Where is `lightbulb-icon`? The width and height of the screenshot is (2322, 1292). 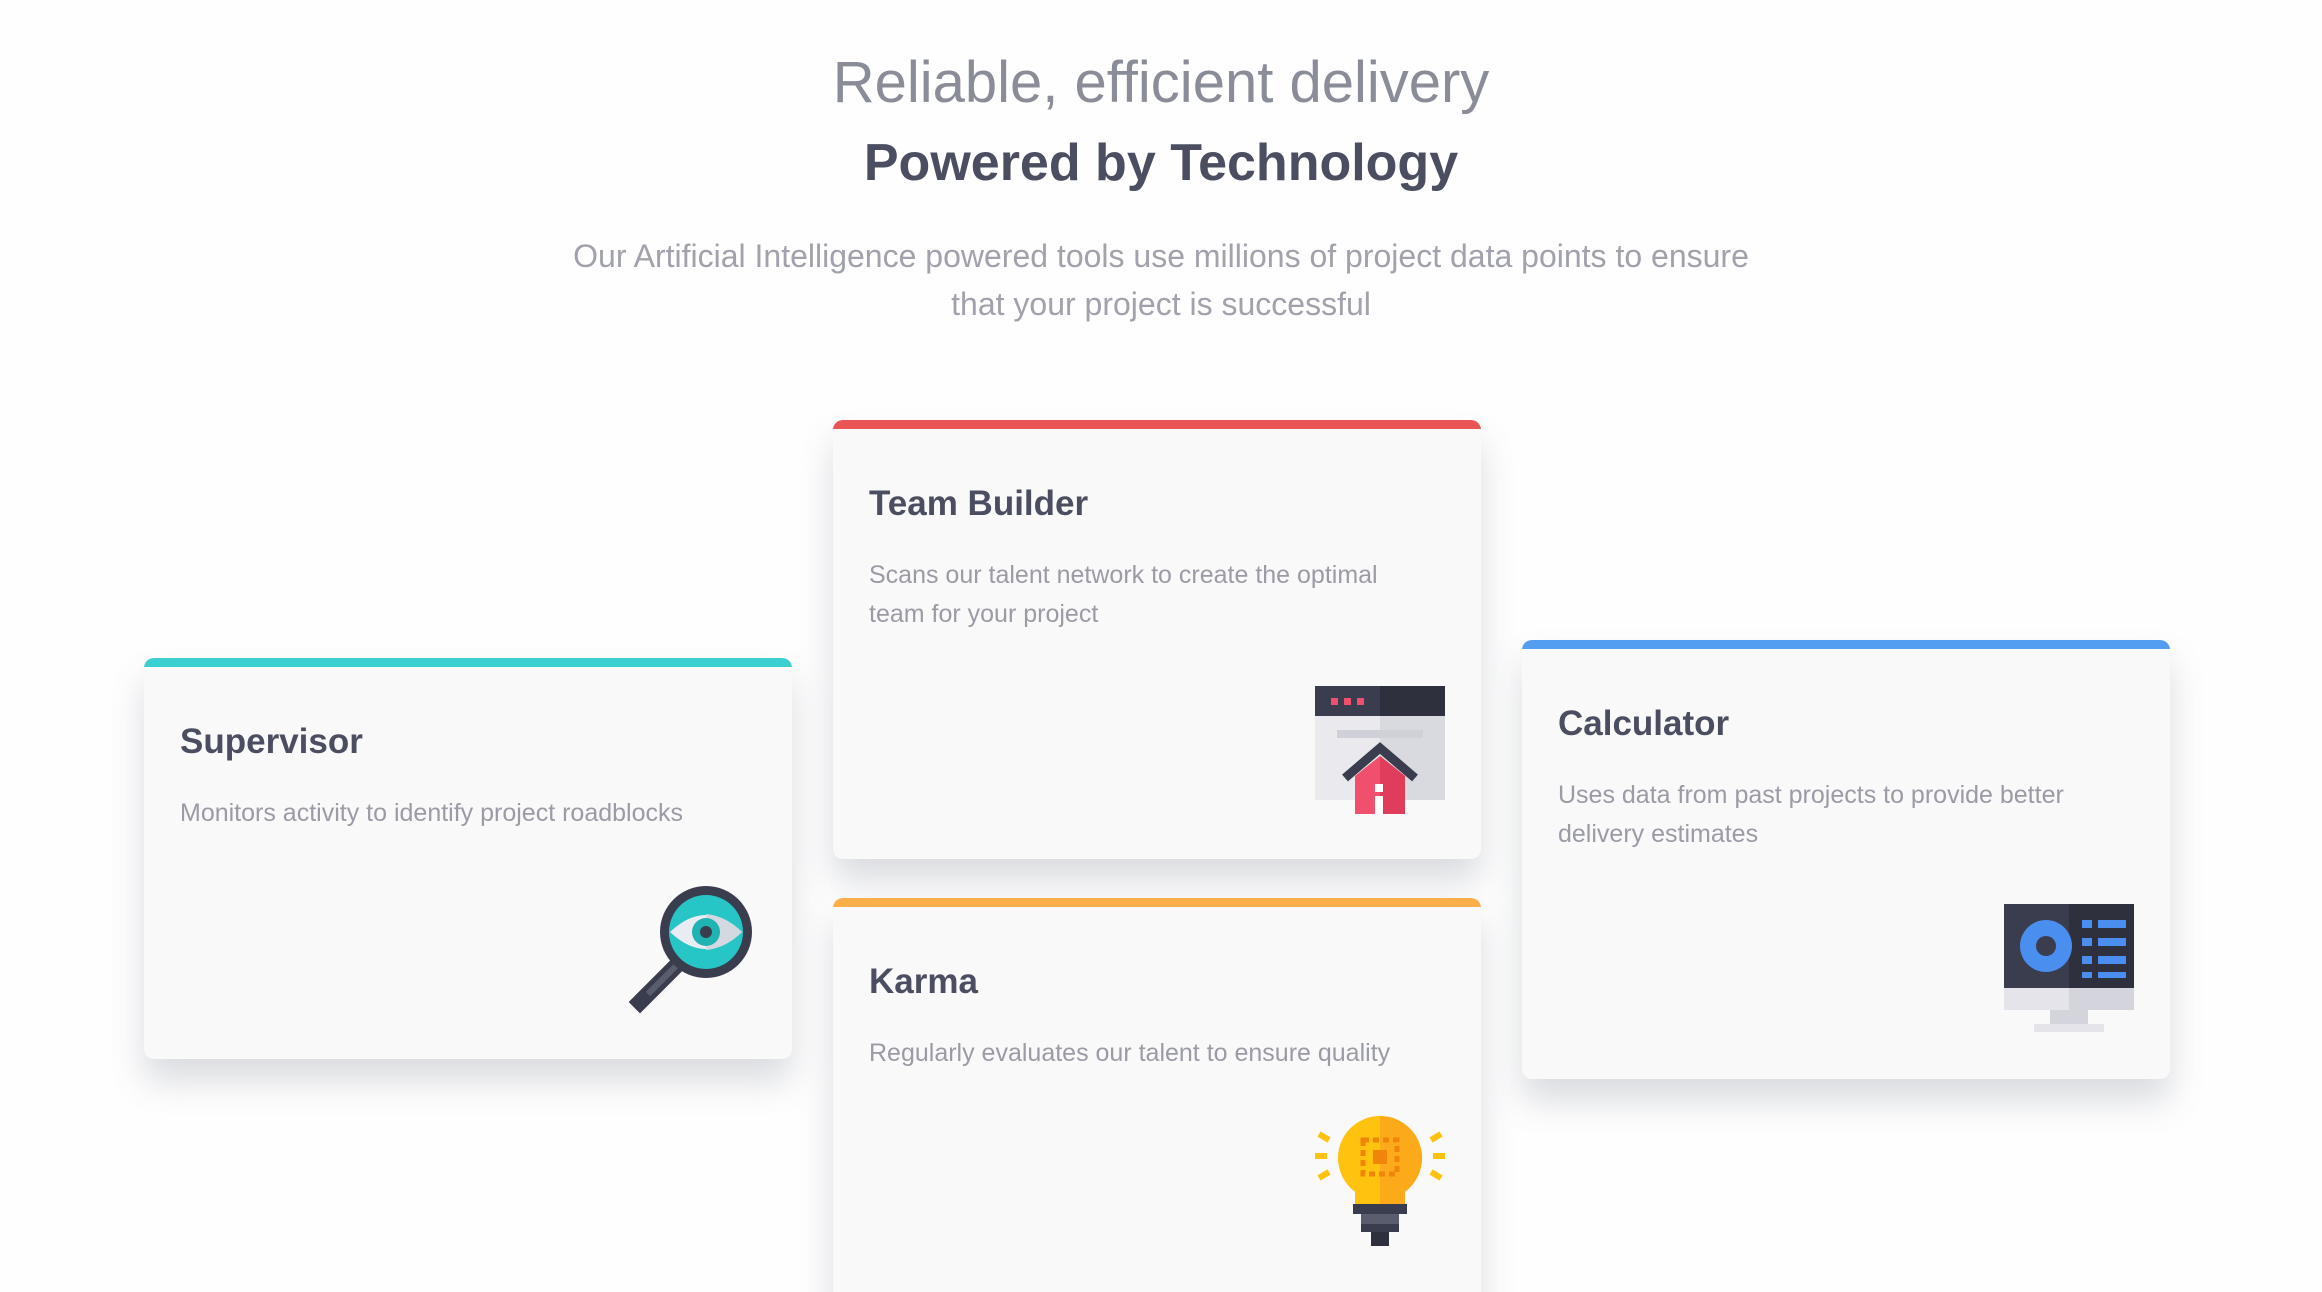 lightbulb-icon is located at coordinates (1380, 1181).